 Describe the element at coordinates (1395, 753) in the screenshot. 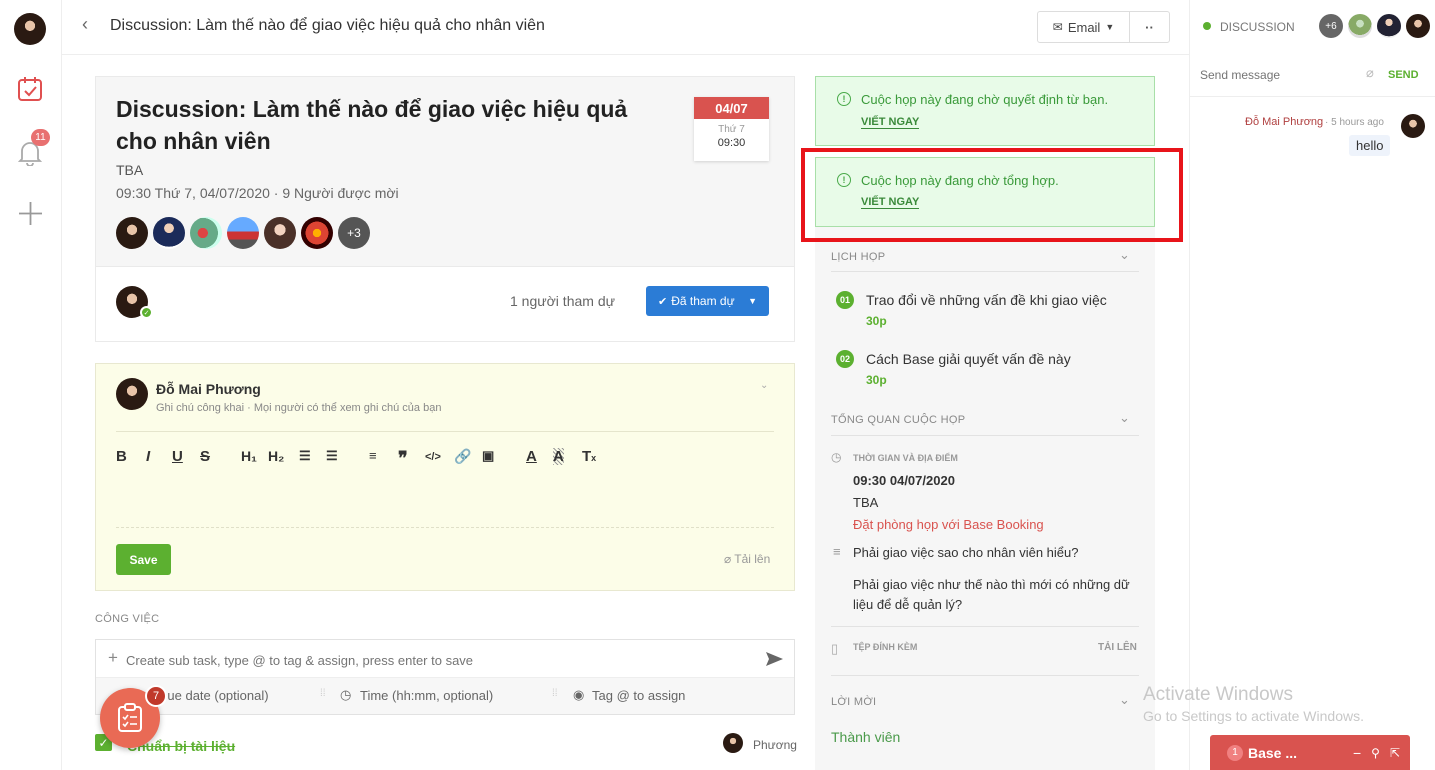

I see `expand-icon: ⇱` at that location.